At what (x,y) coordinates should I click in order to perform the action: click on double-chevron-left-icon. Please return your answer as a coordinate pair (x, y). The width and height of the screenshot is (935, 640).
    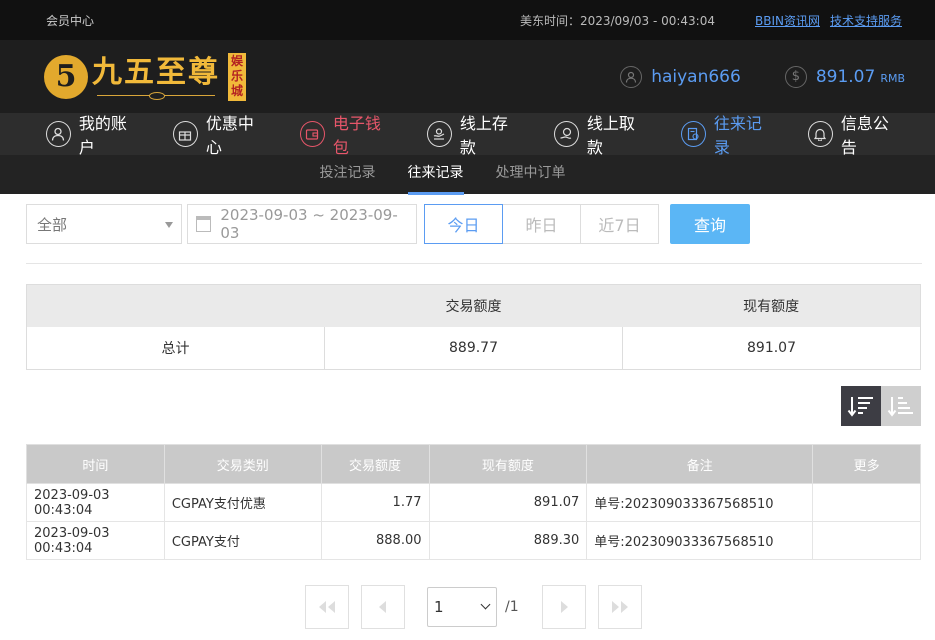
    Looking at the image, I should click on (327, 607).